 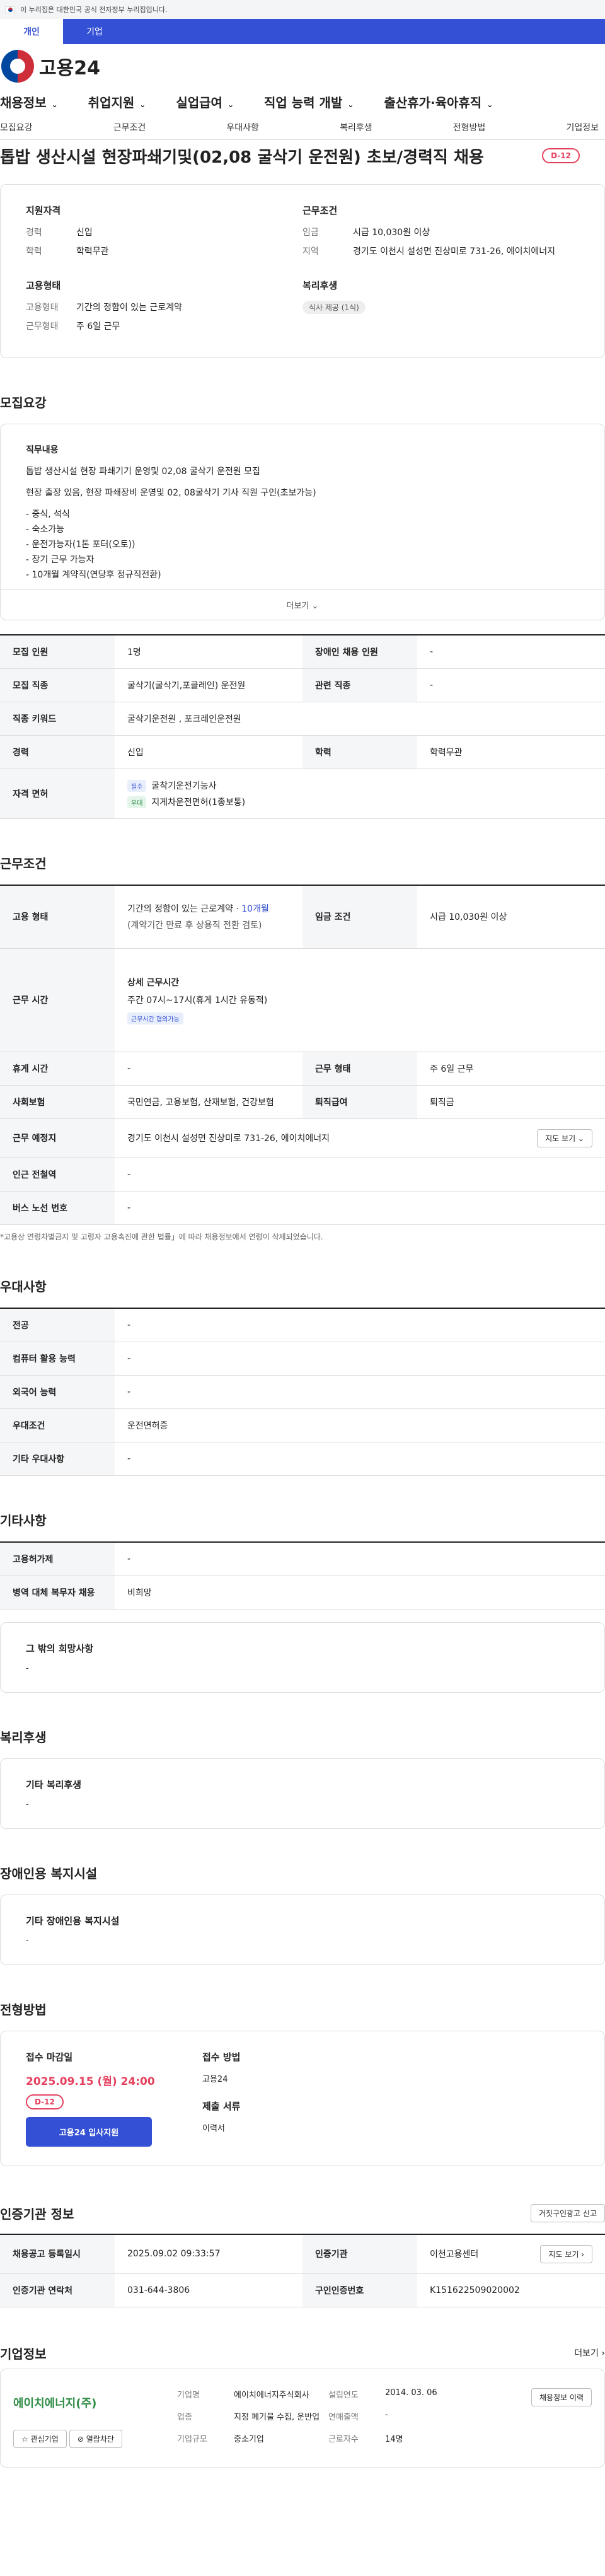 I want to click on deadline-value: 2025.09.15 (월) 24:00, so click(x=91, y=2081).